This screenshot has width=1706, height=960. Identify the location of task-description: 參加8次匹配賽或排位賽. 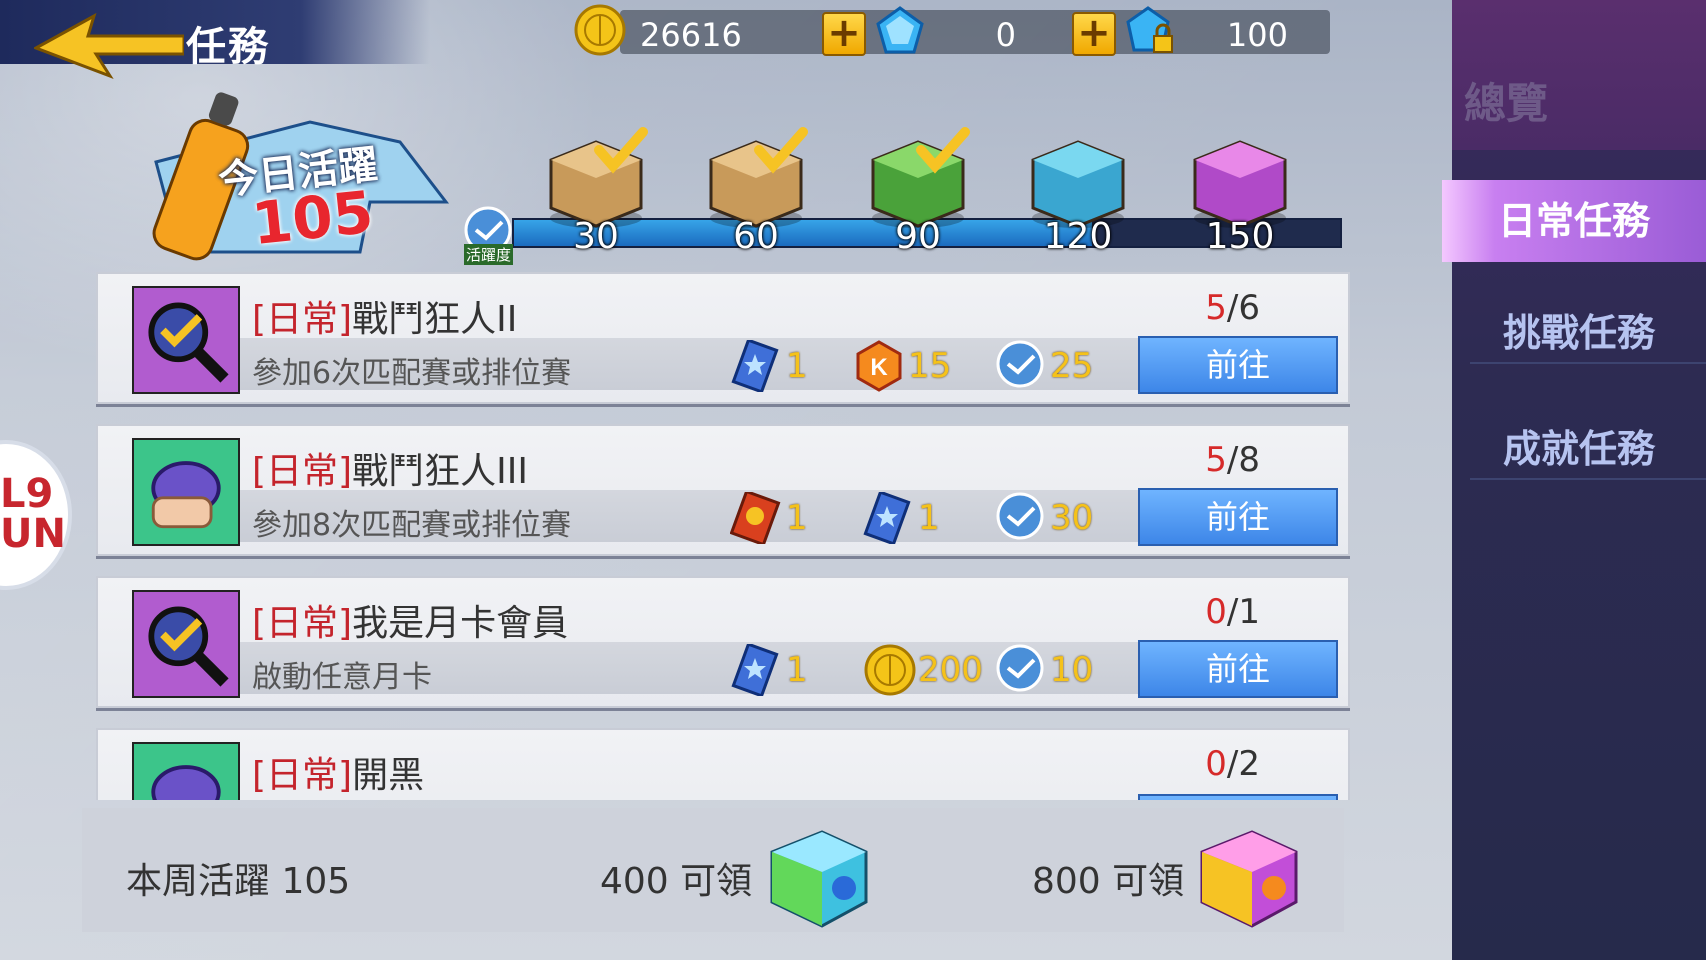
(412, 525).